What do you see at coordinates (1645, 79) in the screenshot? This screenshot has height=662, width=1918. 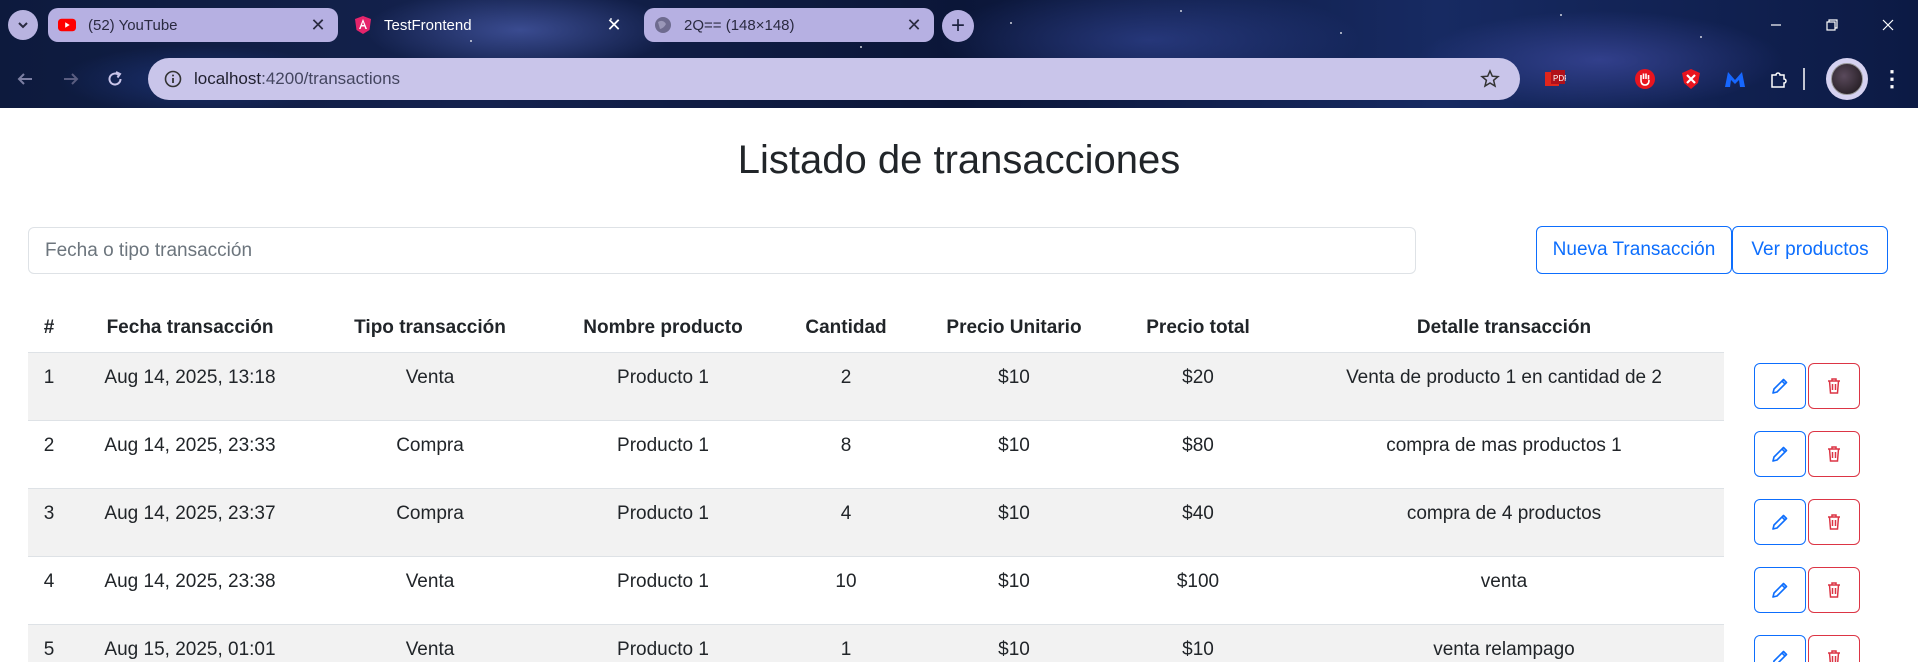 I see `hand-extension-icon` at bounding box center [1645, 79].